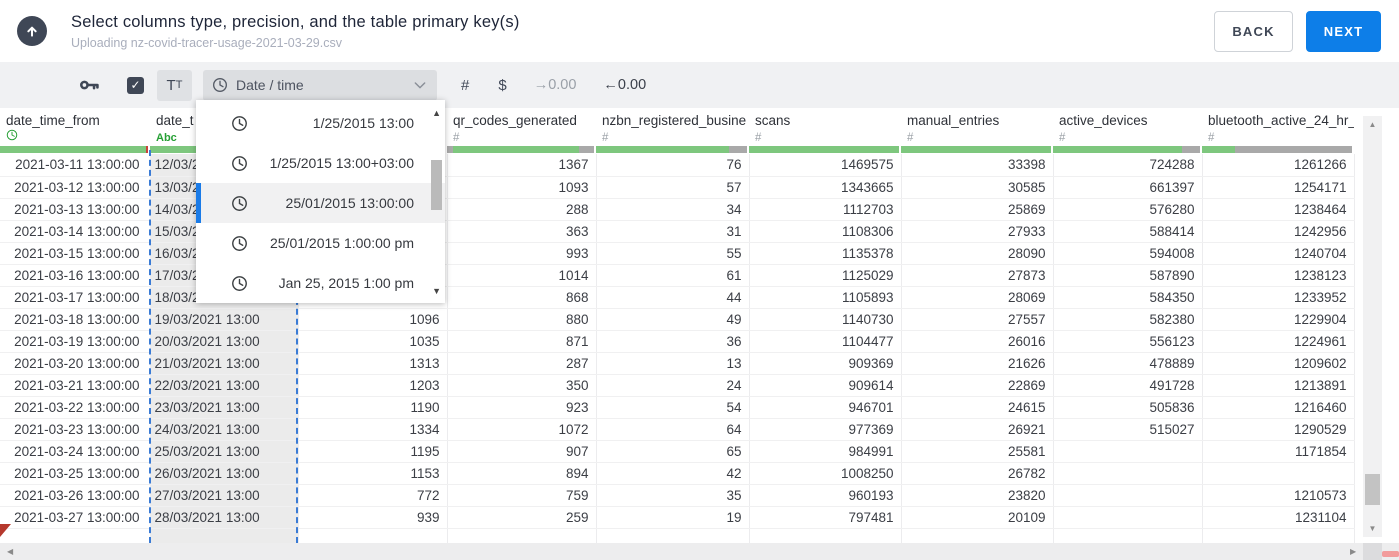 This screenshot has height=560, width=1399. Describe the element at coordinates (825, 517) in the screenshot. I see `table-cell: 797481` at that location.